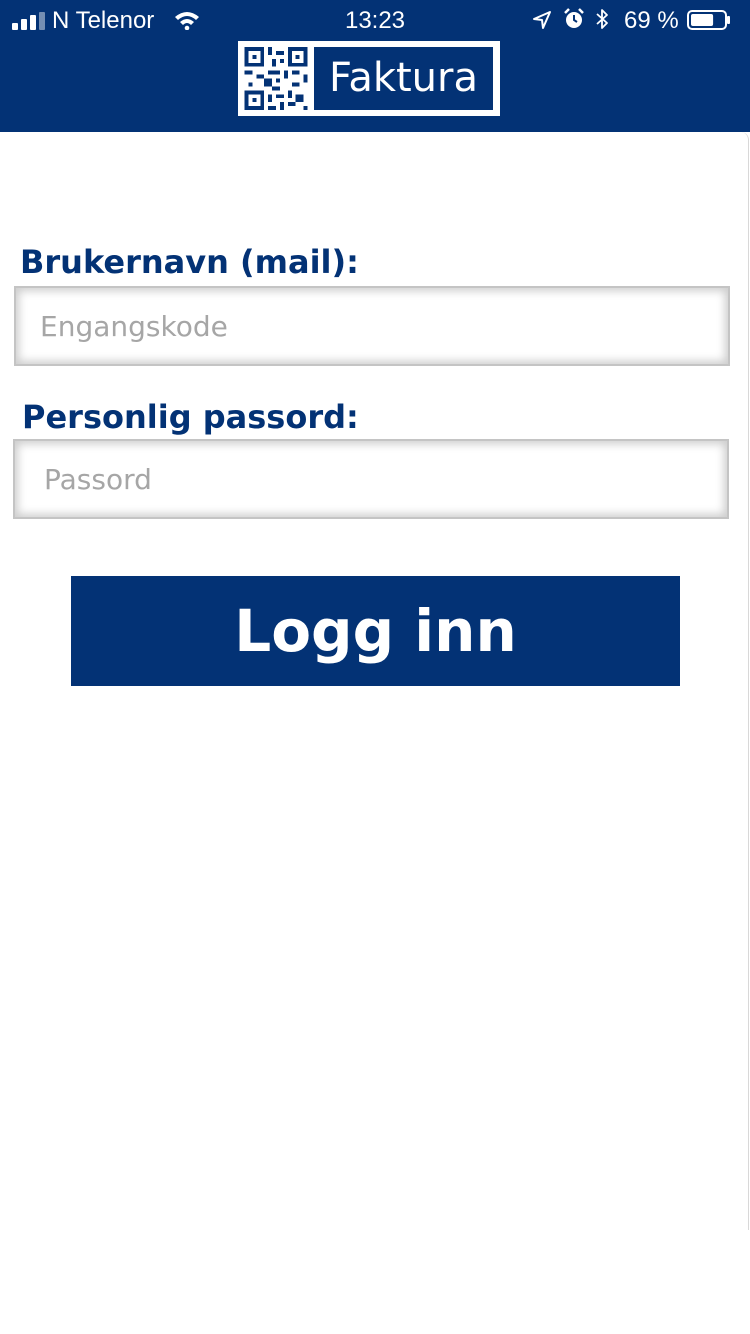 The image size is (750, 1334). What do you see at coordinates (371, 479) in the screenshot?
I see `password-input` at bounding box center [371, 479].